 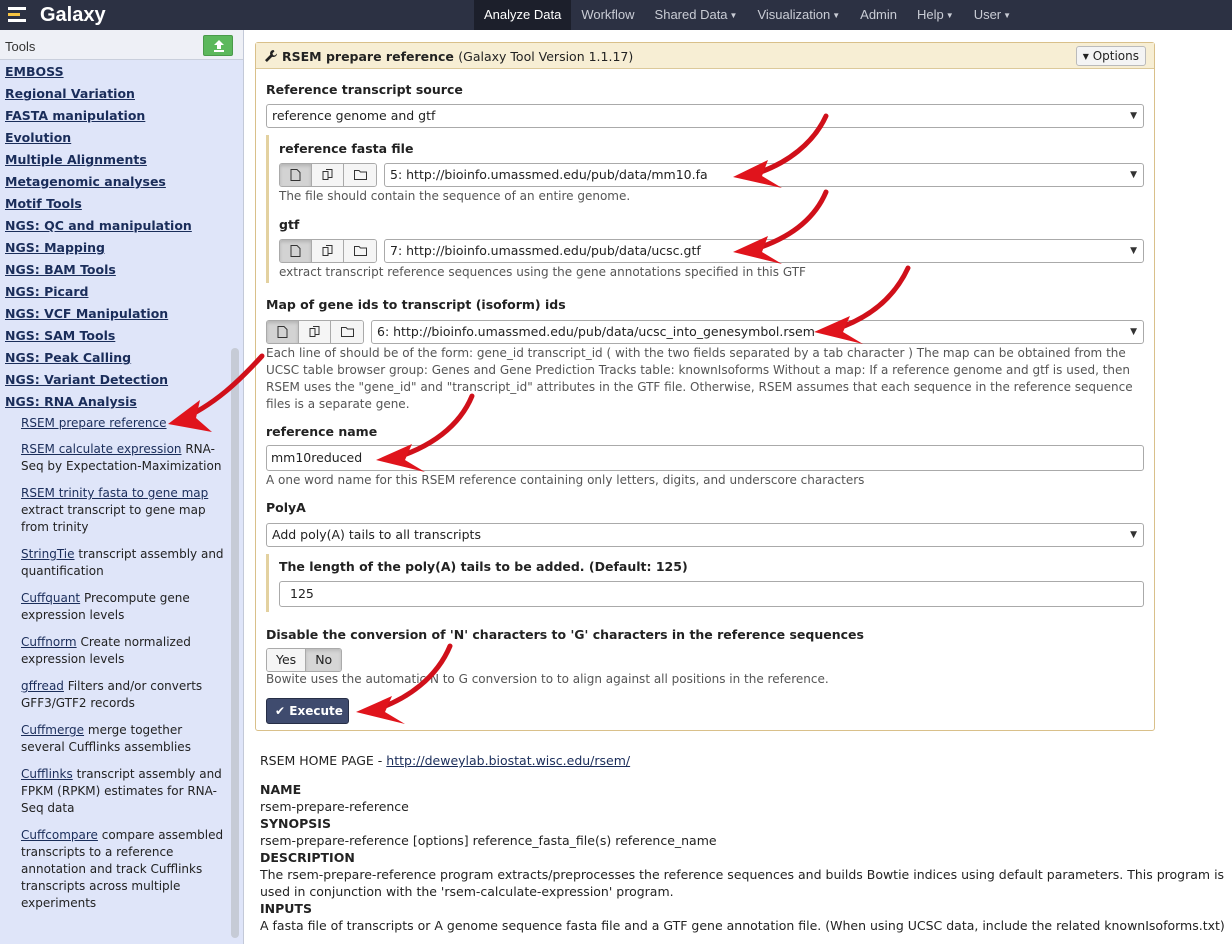 What do you see at coordinates (267, 209) in the screenshot?
I see `ref-source-section` at bounding box center [267, 209].